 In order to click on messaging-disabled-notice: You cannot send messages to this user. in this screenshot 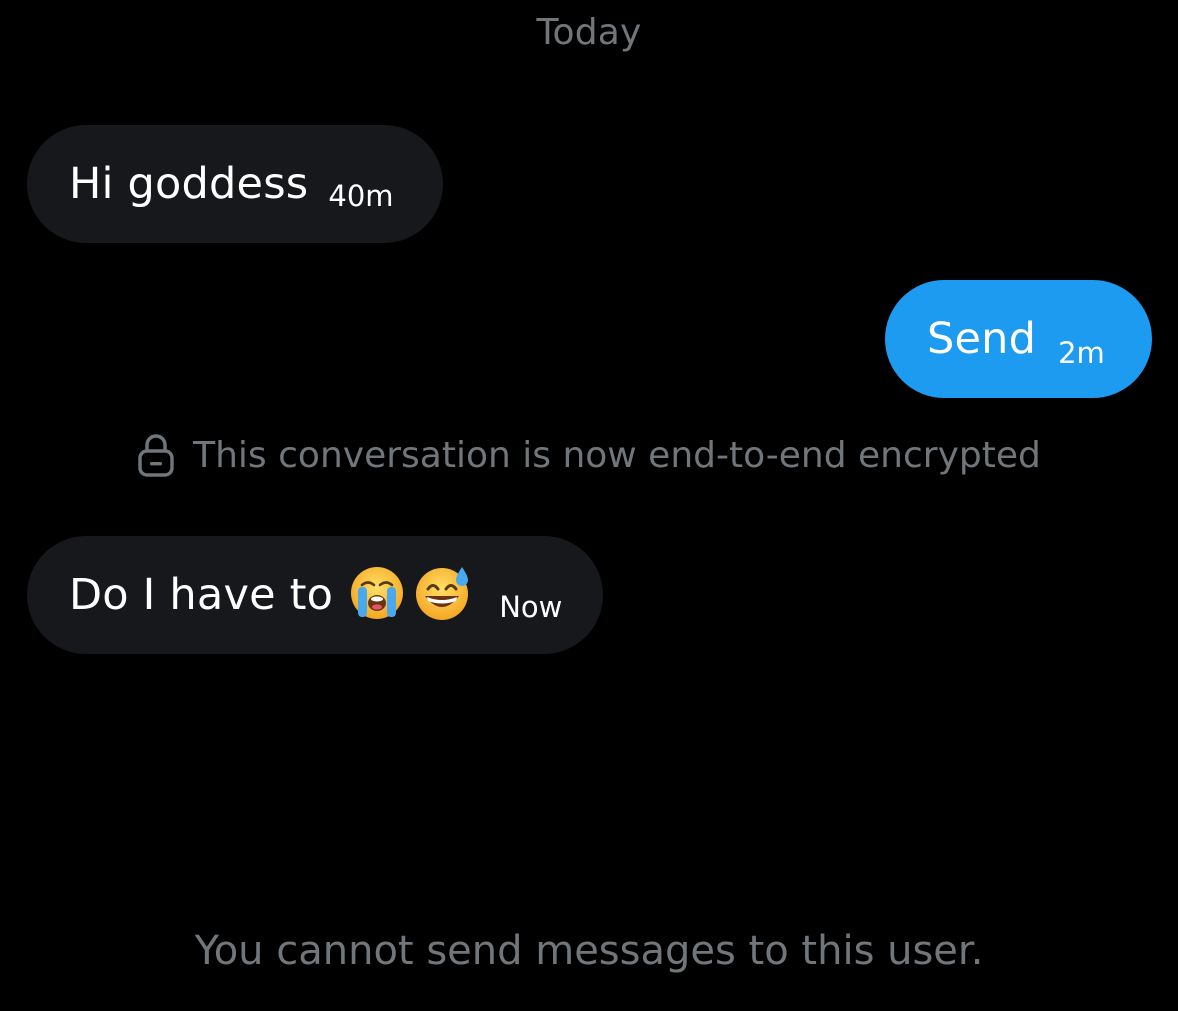, I will do `click(589, 951)`.